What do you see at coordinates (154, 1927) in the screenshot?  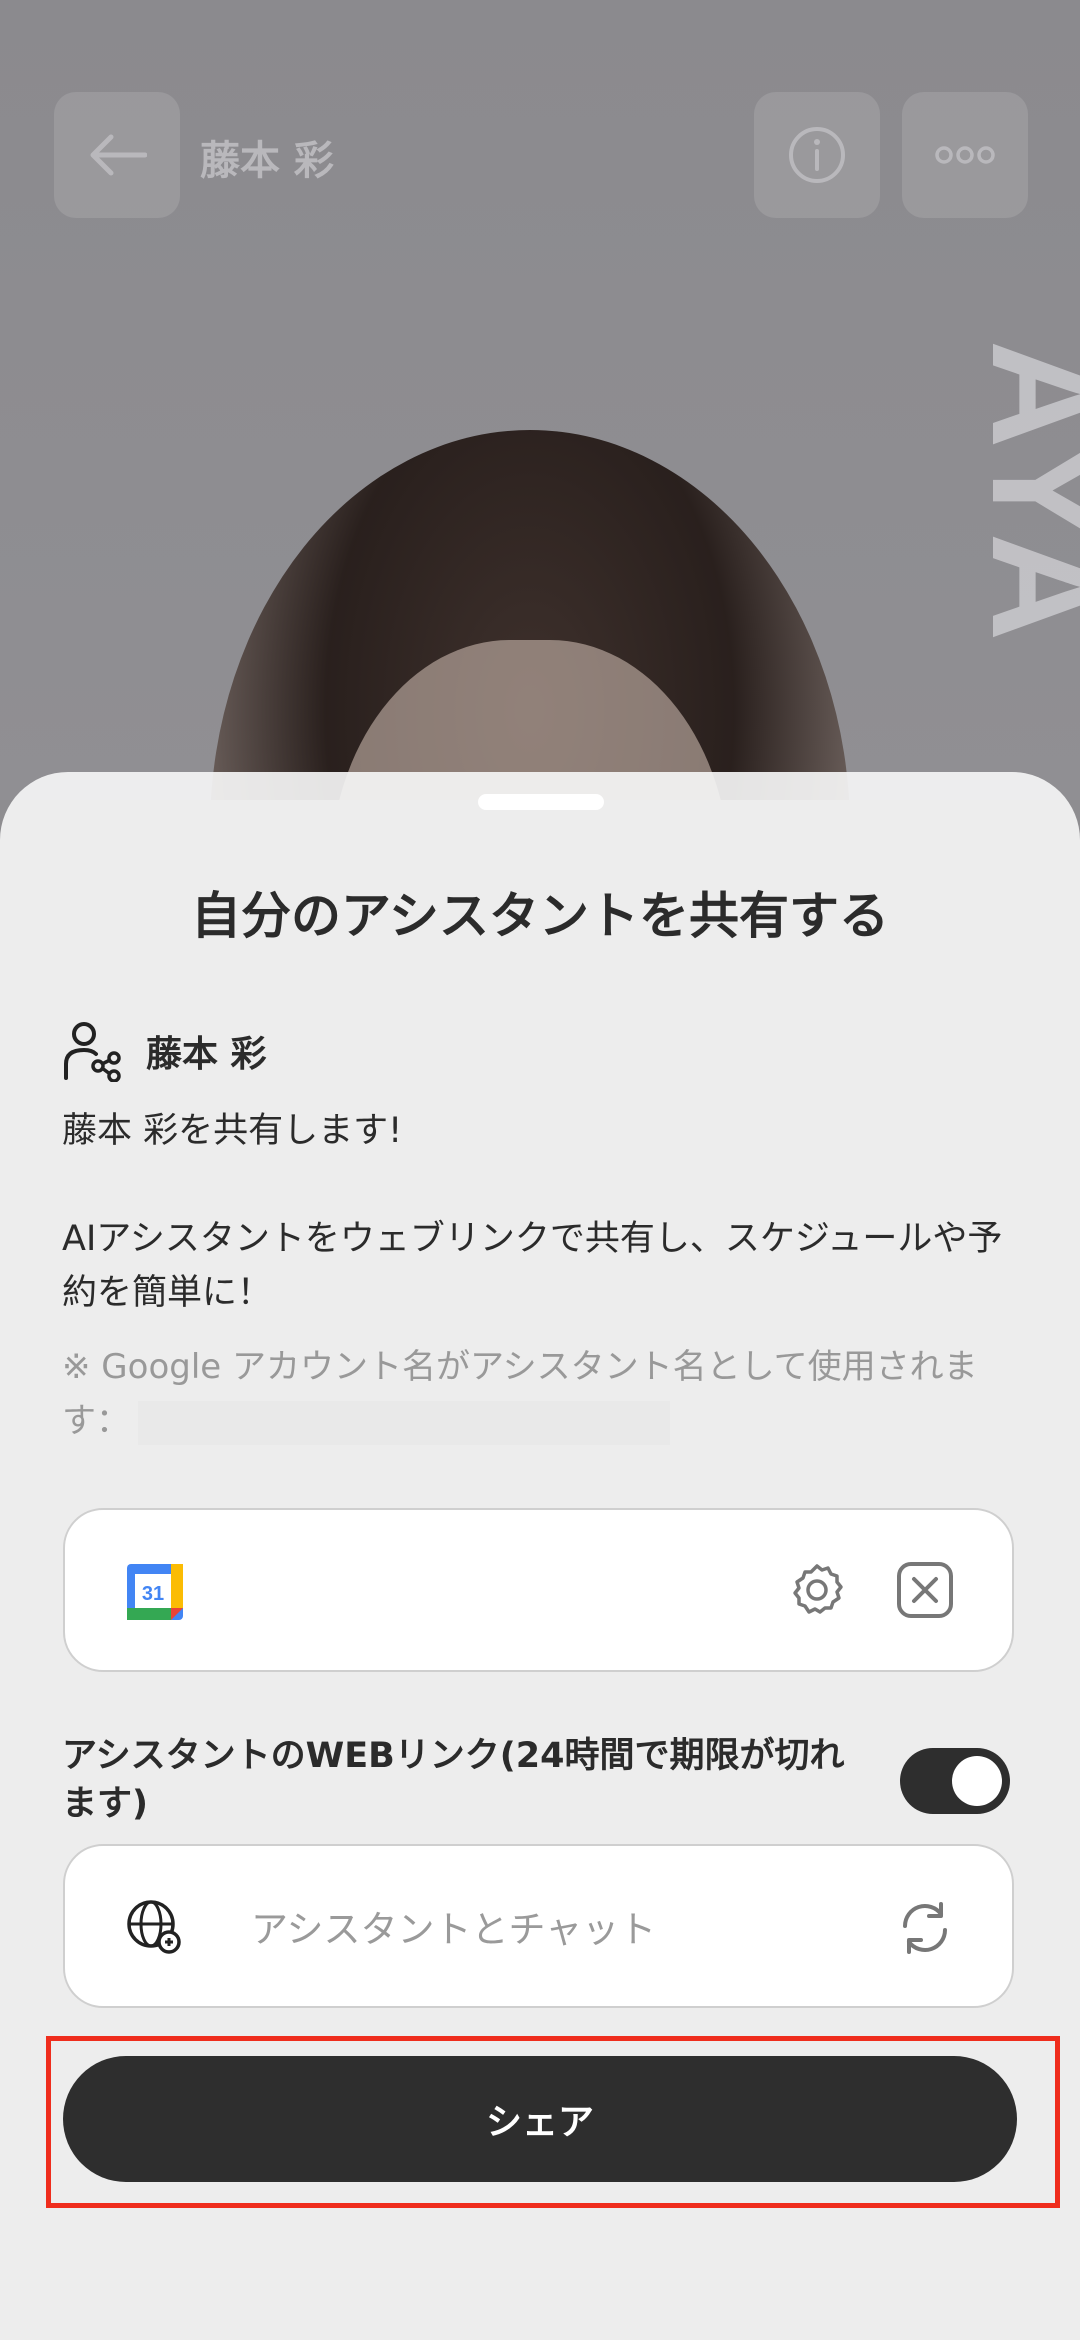 I see `globe-link-icon` at bounding box center [154, 1927].